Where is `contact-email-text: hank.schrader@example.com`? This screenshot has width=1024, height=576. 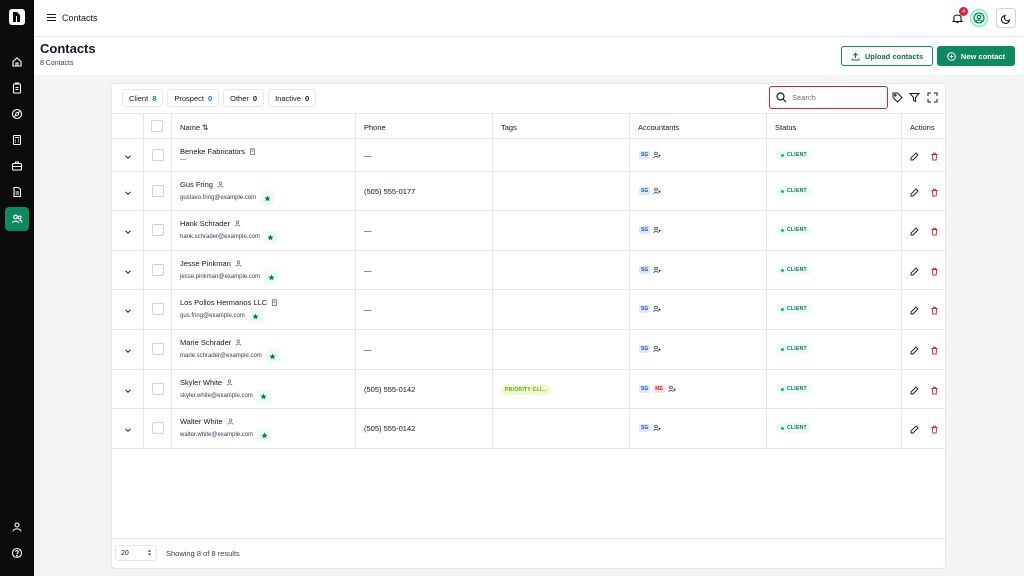
contact-email-text: hank.schrader@example.com is located at coordinates (220, 237).